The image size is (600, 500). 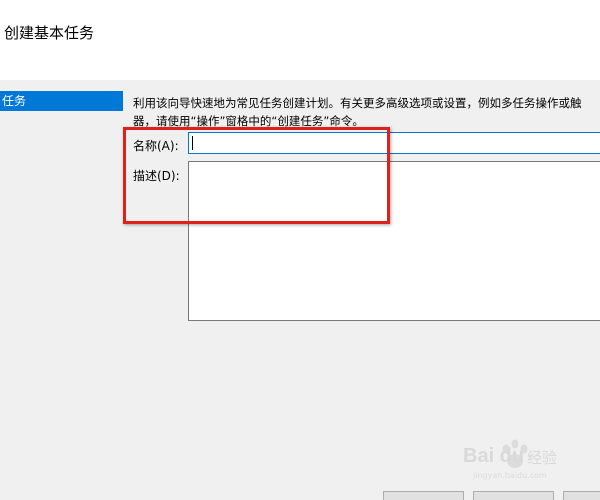 I want to click on name-label: 名称(A):, so click(x=156, y=146).